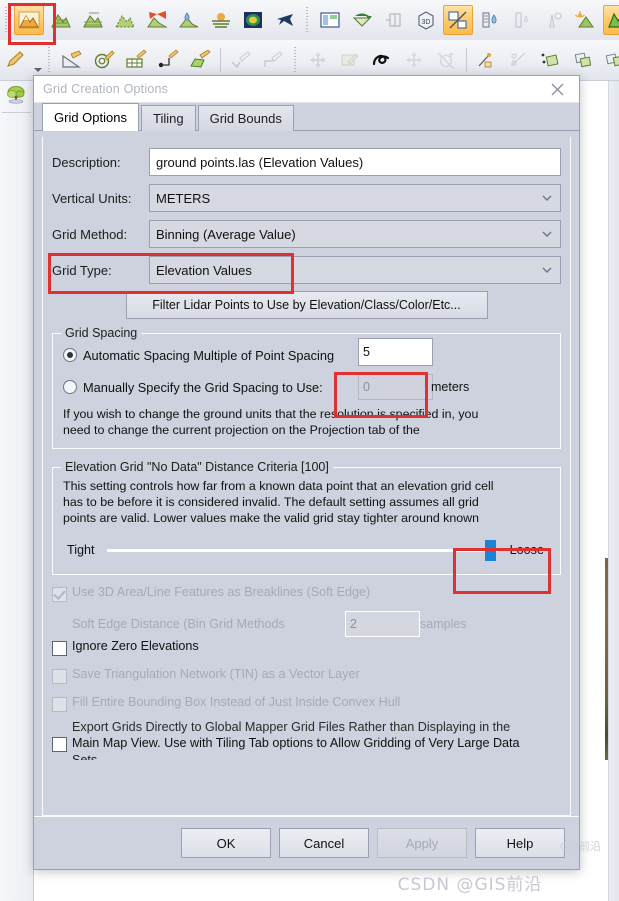 Image resolution: width=619 pixels, height=901 pixels. Describe the element at coordinates (59, 594) in the screenshot. I see `breaklines-checkbox` at that location.